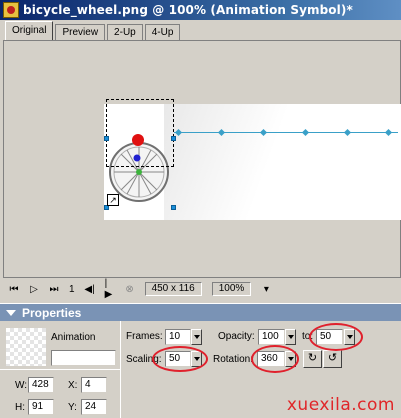 The height and width of the screenshot is (418, 401). What do you see at coordinates (162, 32) in the screenshot?
I see `tab-4-up: 4-Up` at bounding box center [162, 32].